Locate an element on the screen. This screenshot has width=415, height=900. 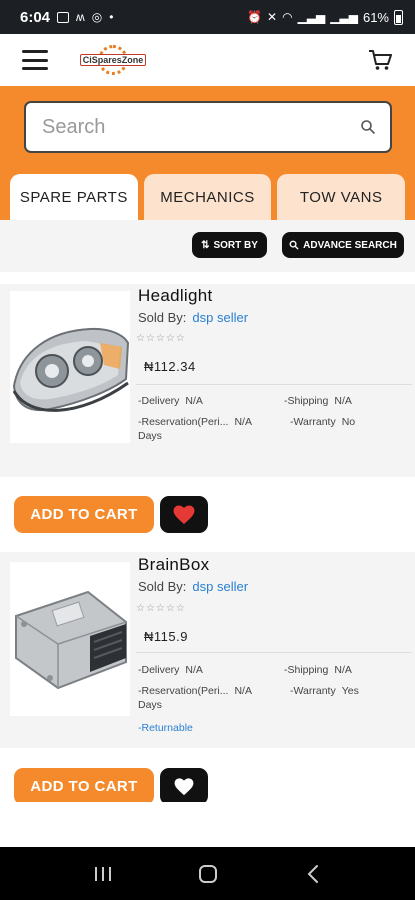
headlight-image is located at coordinates (70, 367).